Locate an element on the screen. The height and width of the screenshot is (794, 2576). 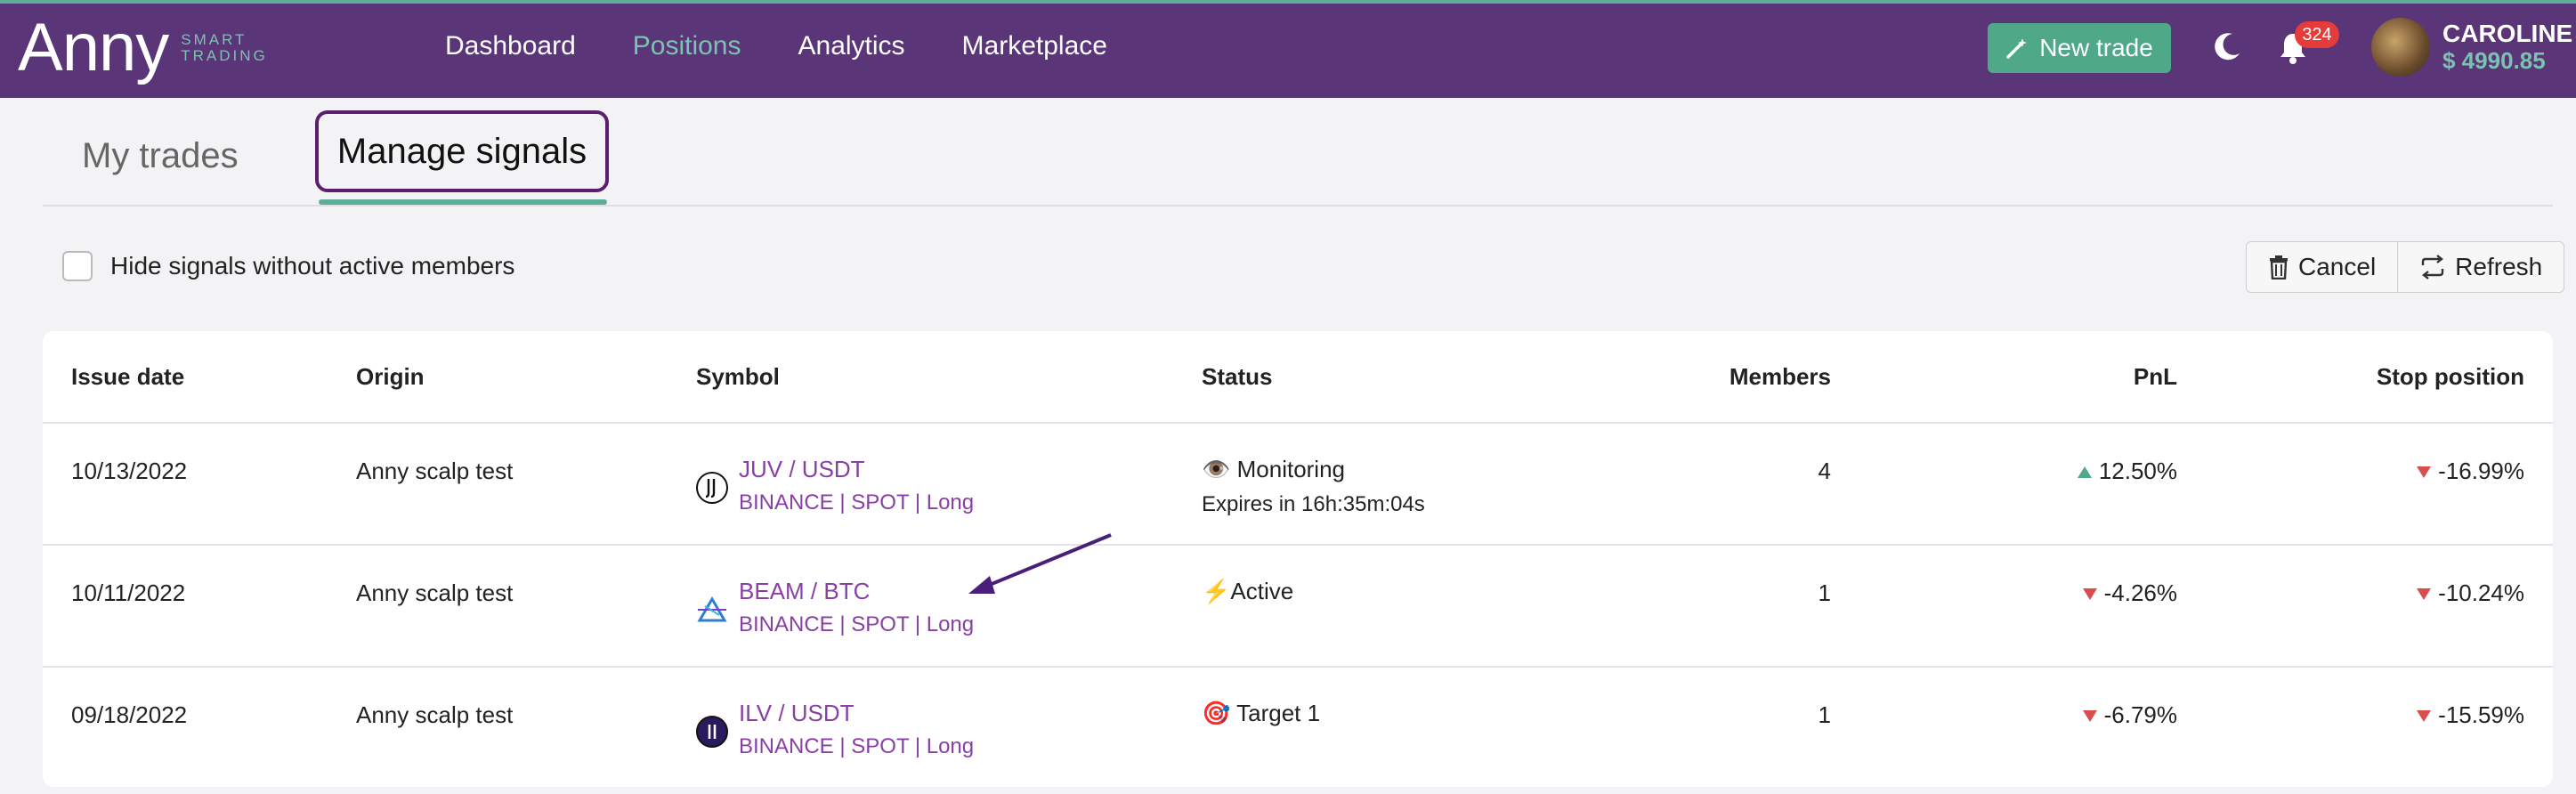
lightning-icon: ⚡ is located at coordinates (1216, 591).